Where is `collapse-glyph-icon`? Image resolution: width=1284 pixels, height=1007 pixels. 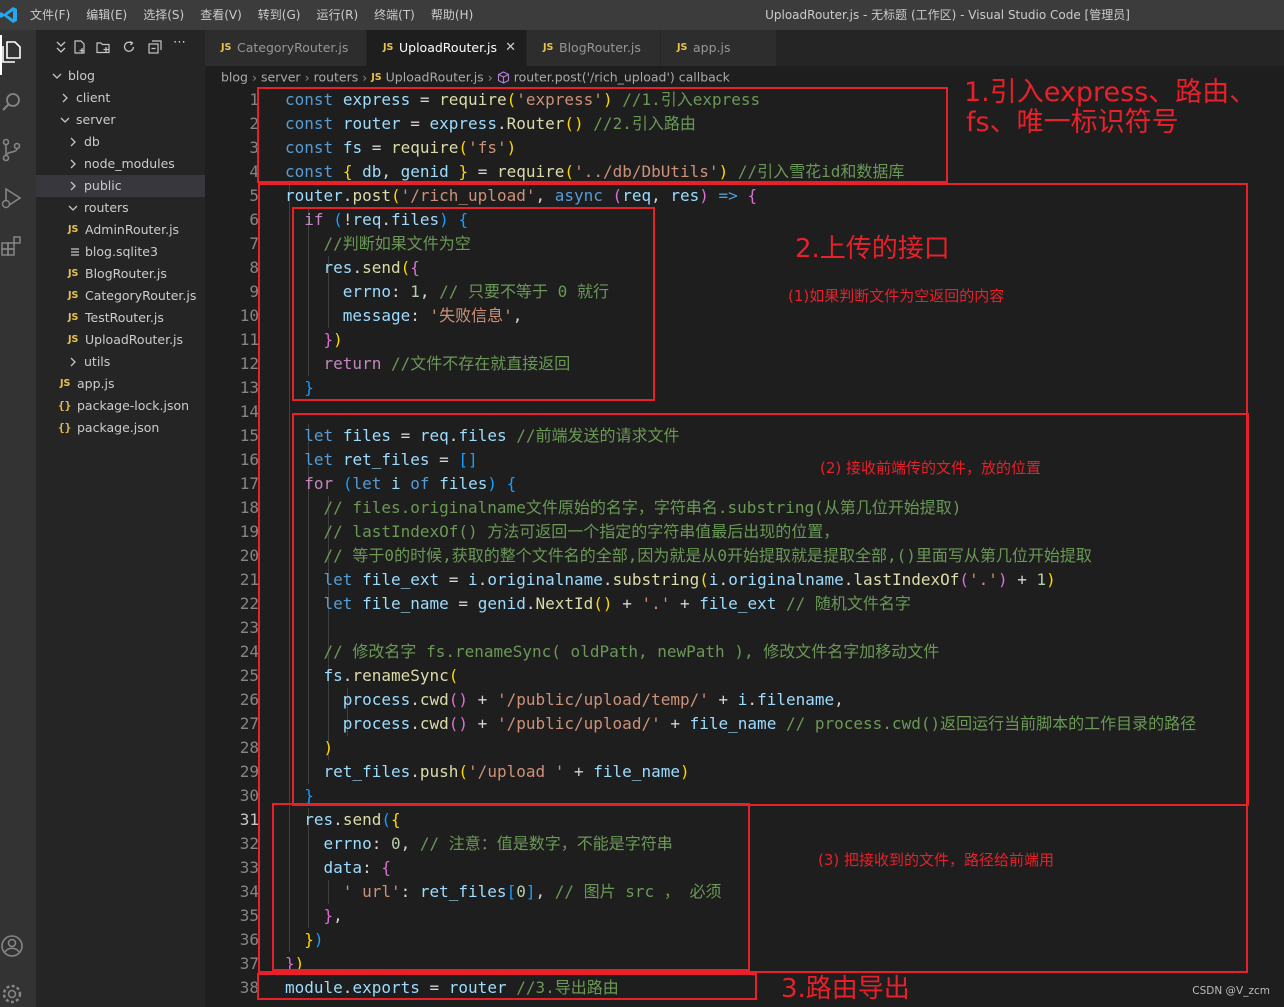 collapse-glyph-icon is located at coordinates (61, 47).